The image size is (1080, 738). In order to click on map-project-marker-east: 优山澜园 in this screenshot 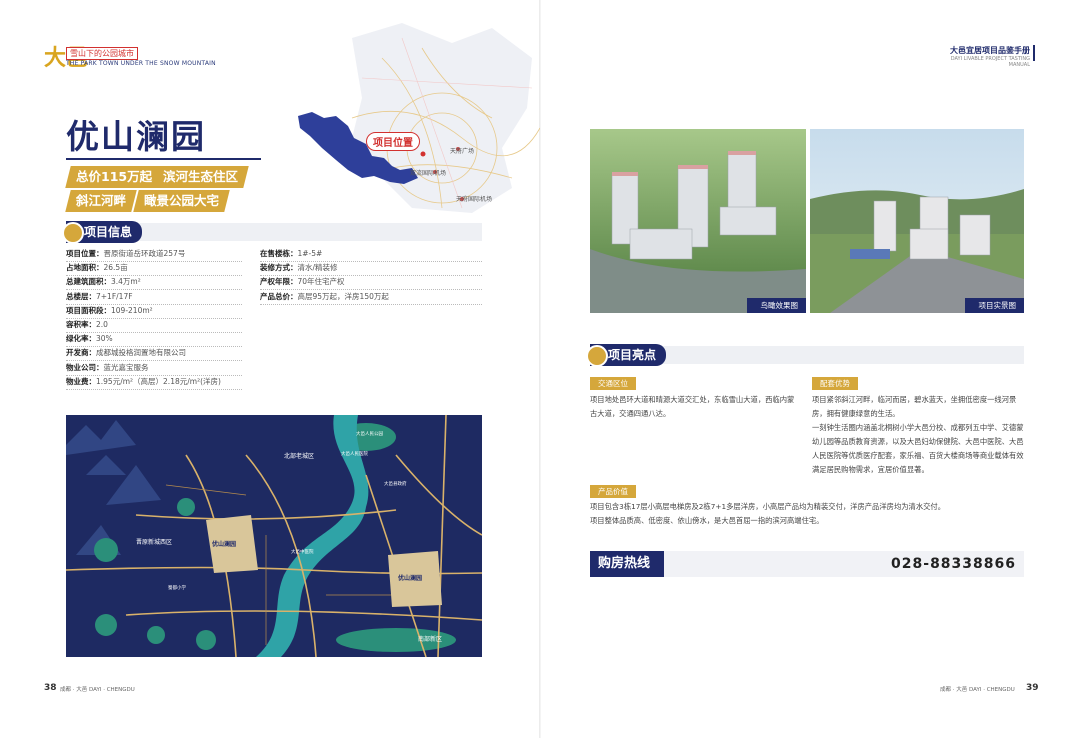, I will do `click(410, 578)`.